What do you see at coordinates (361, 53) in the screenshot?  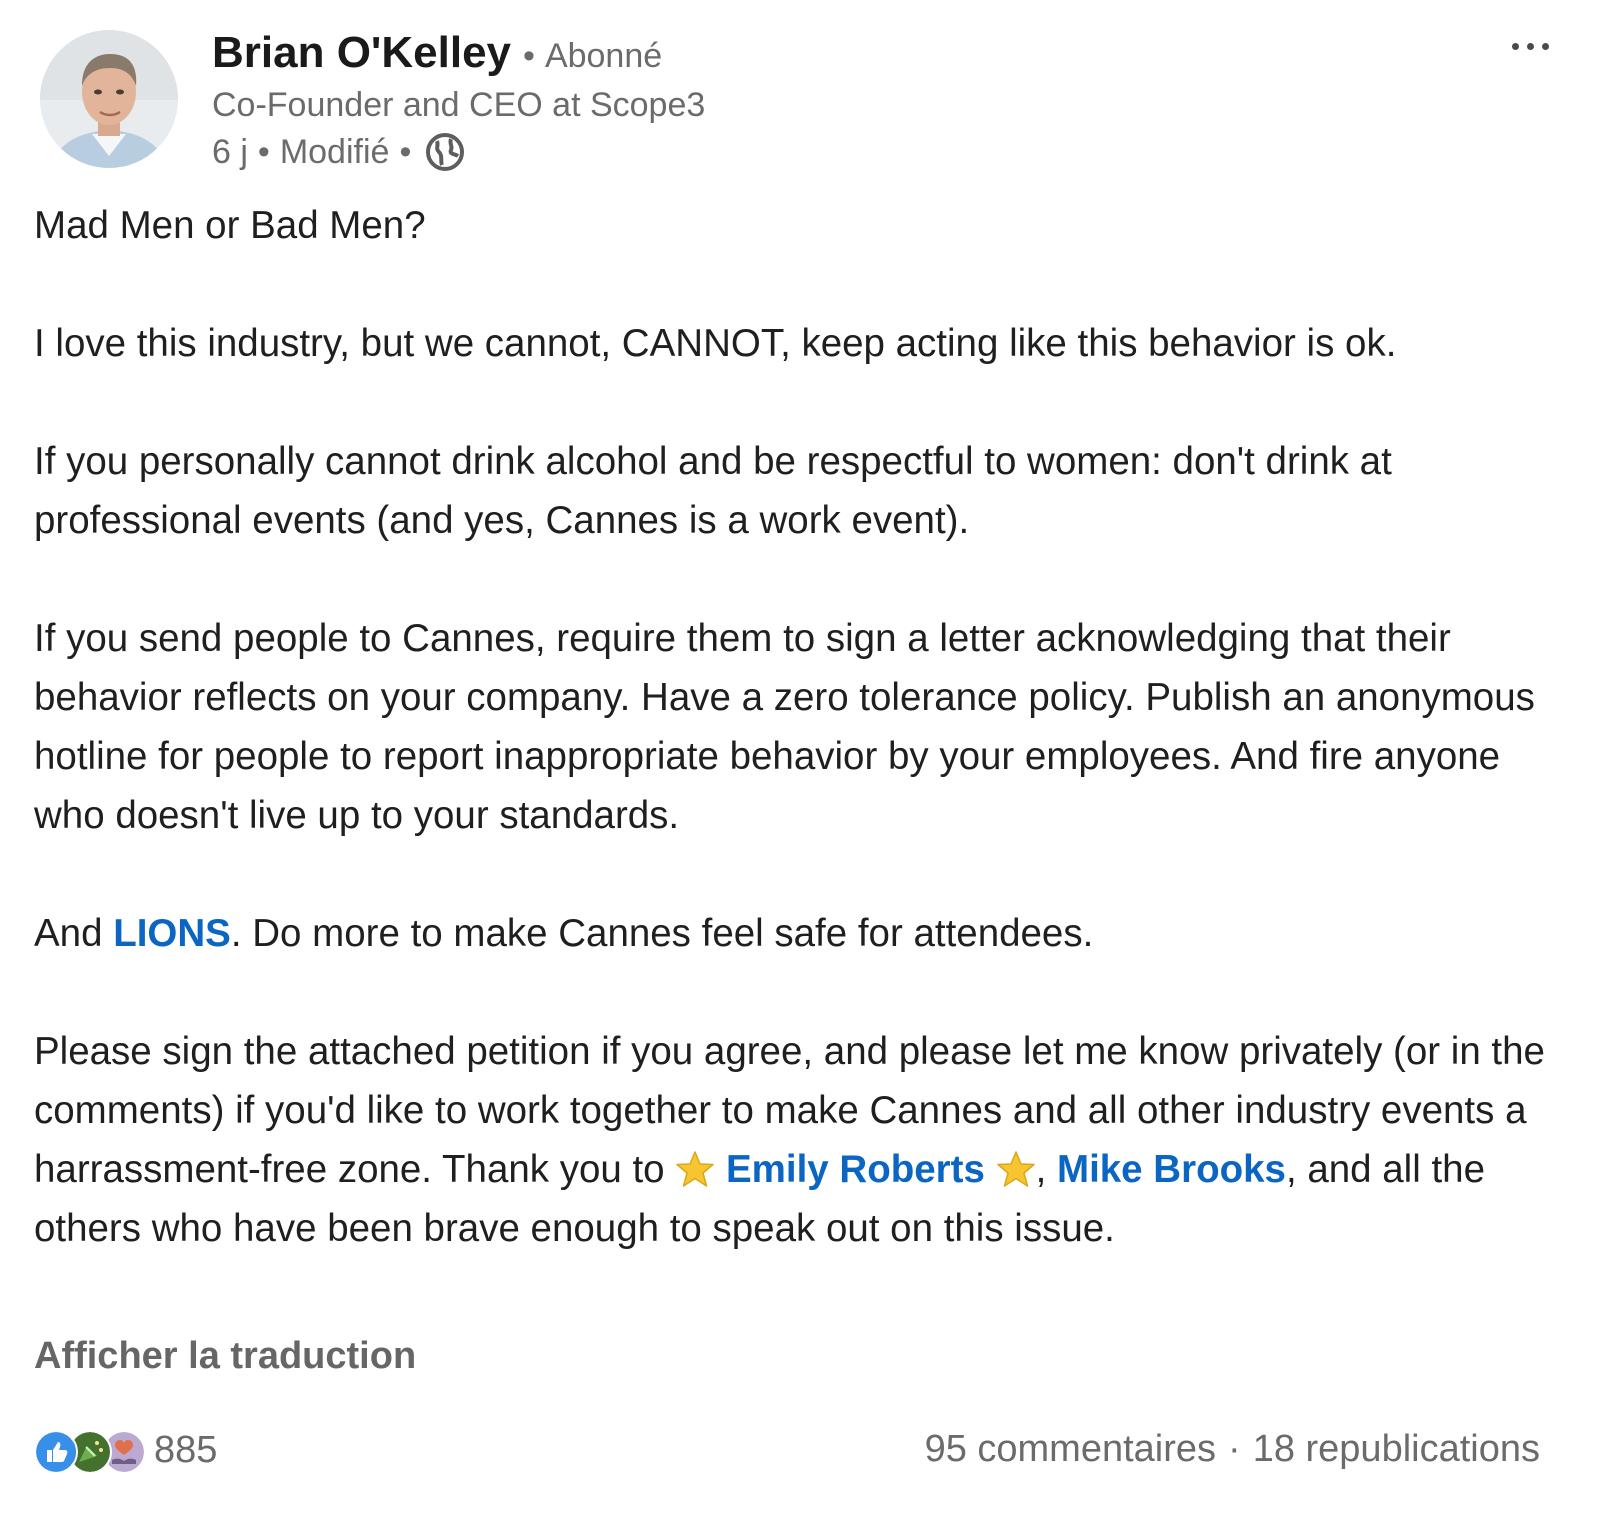 I see `author-name: Brian O'Kelley` at bounding box center [361, 53].